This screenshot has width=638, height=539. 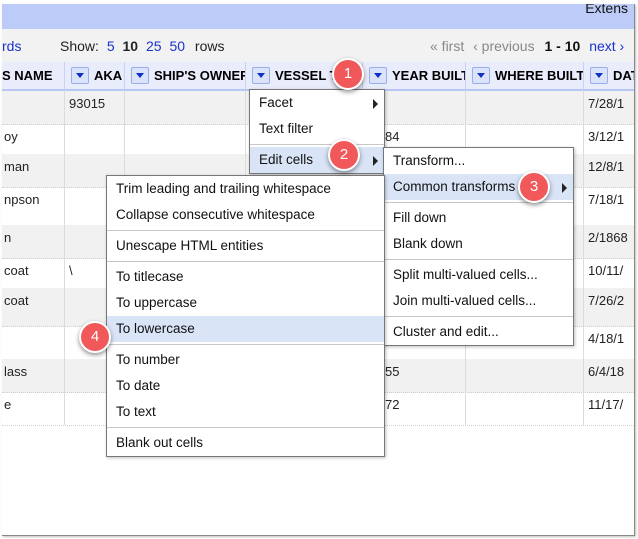 I want to click on table-cell-date: 10/11/, so click(x=609, y=273).